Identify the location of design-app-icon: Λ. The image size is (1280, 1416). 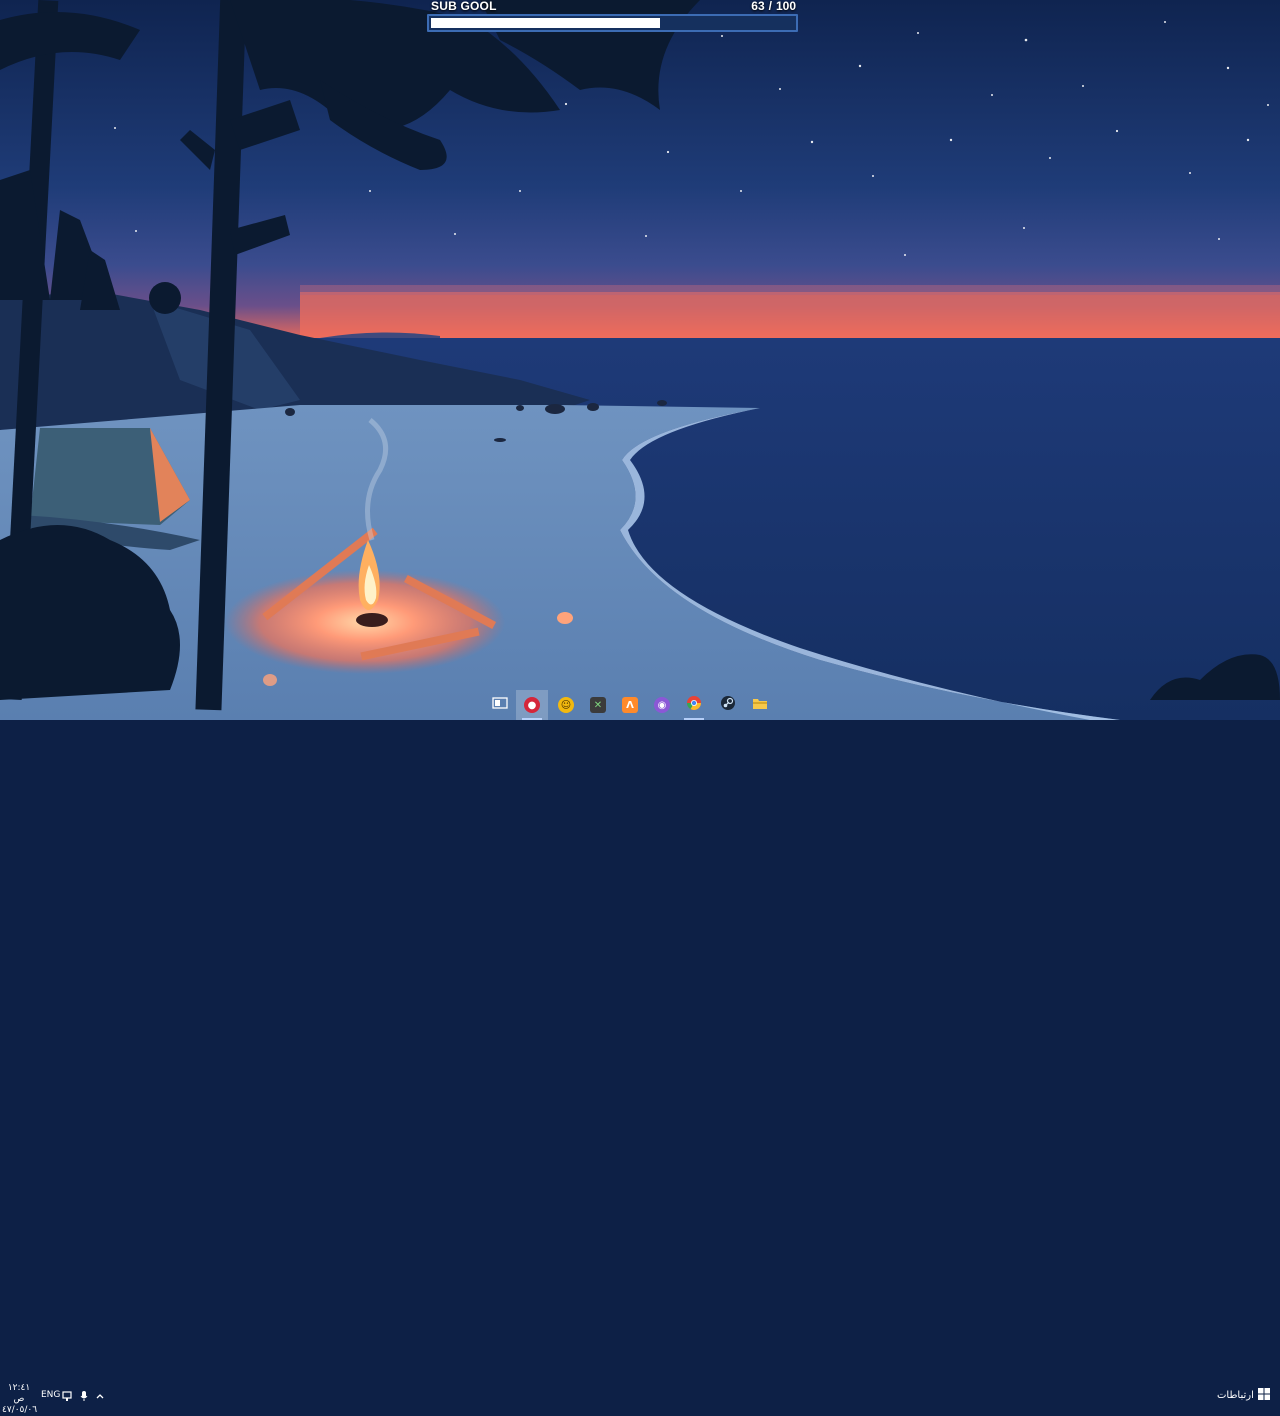
(630, 705).